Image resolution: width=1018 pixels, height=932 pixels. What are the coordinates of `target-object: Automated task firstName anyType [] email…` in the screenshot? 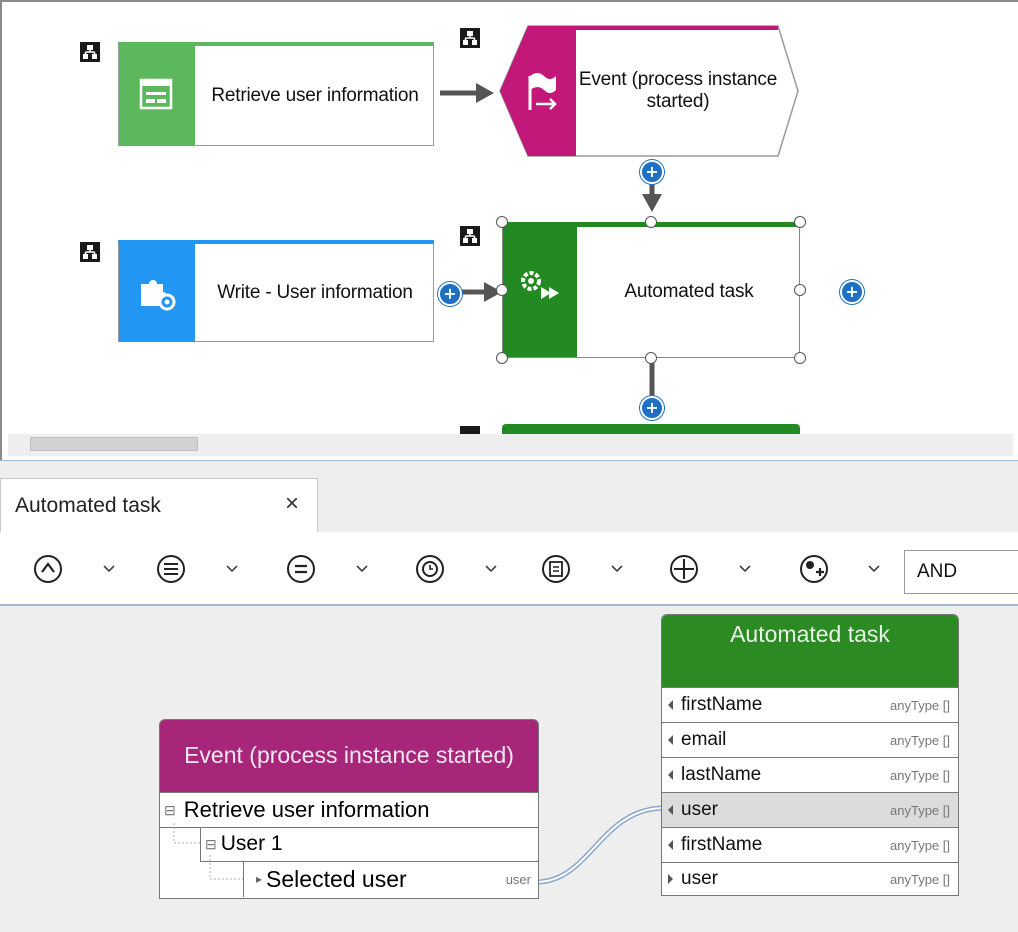 It's located at (810, 755).